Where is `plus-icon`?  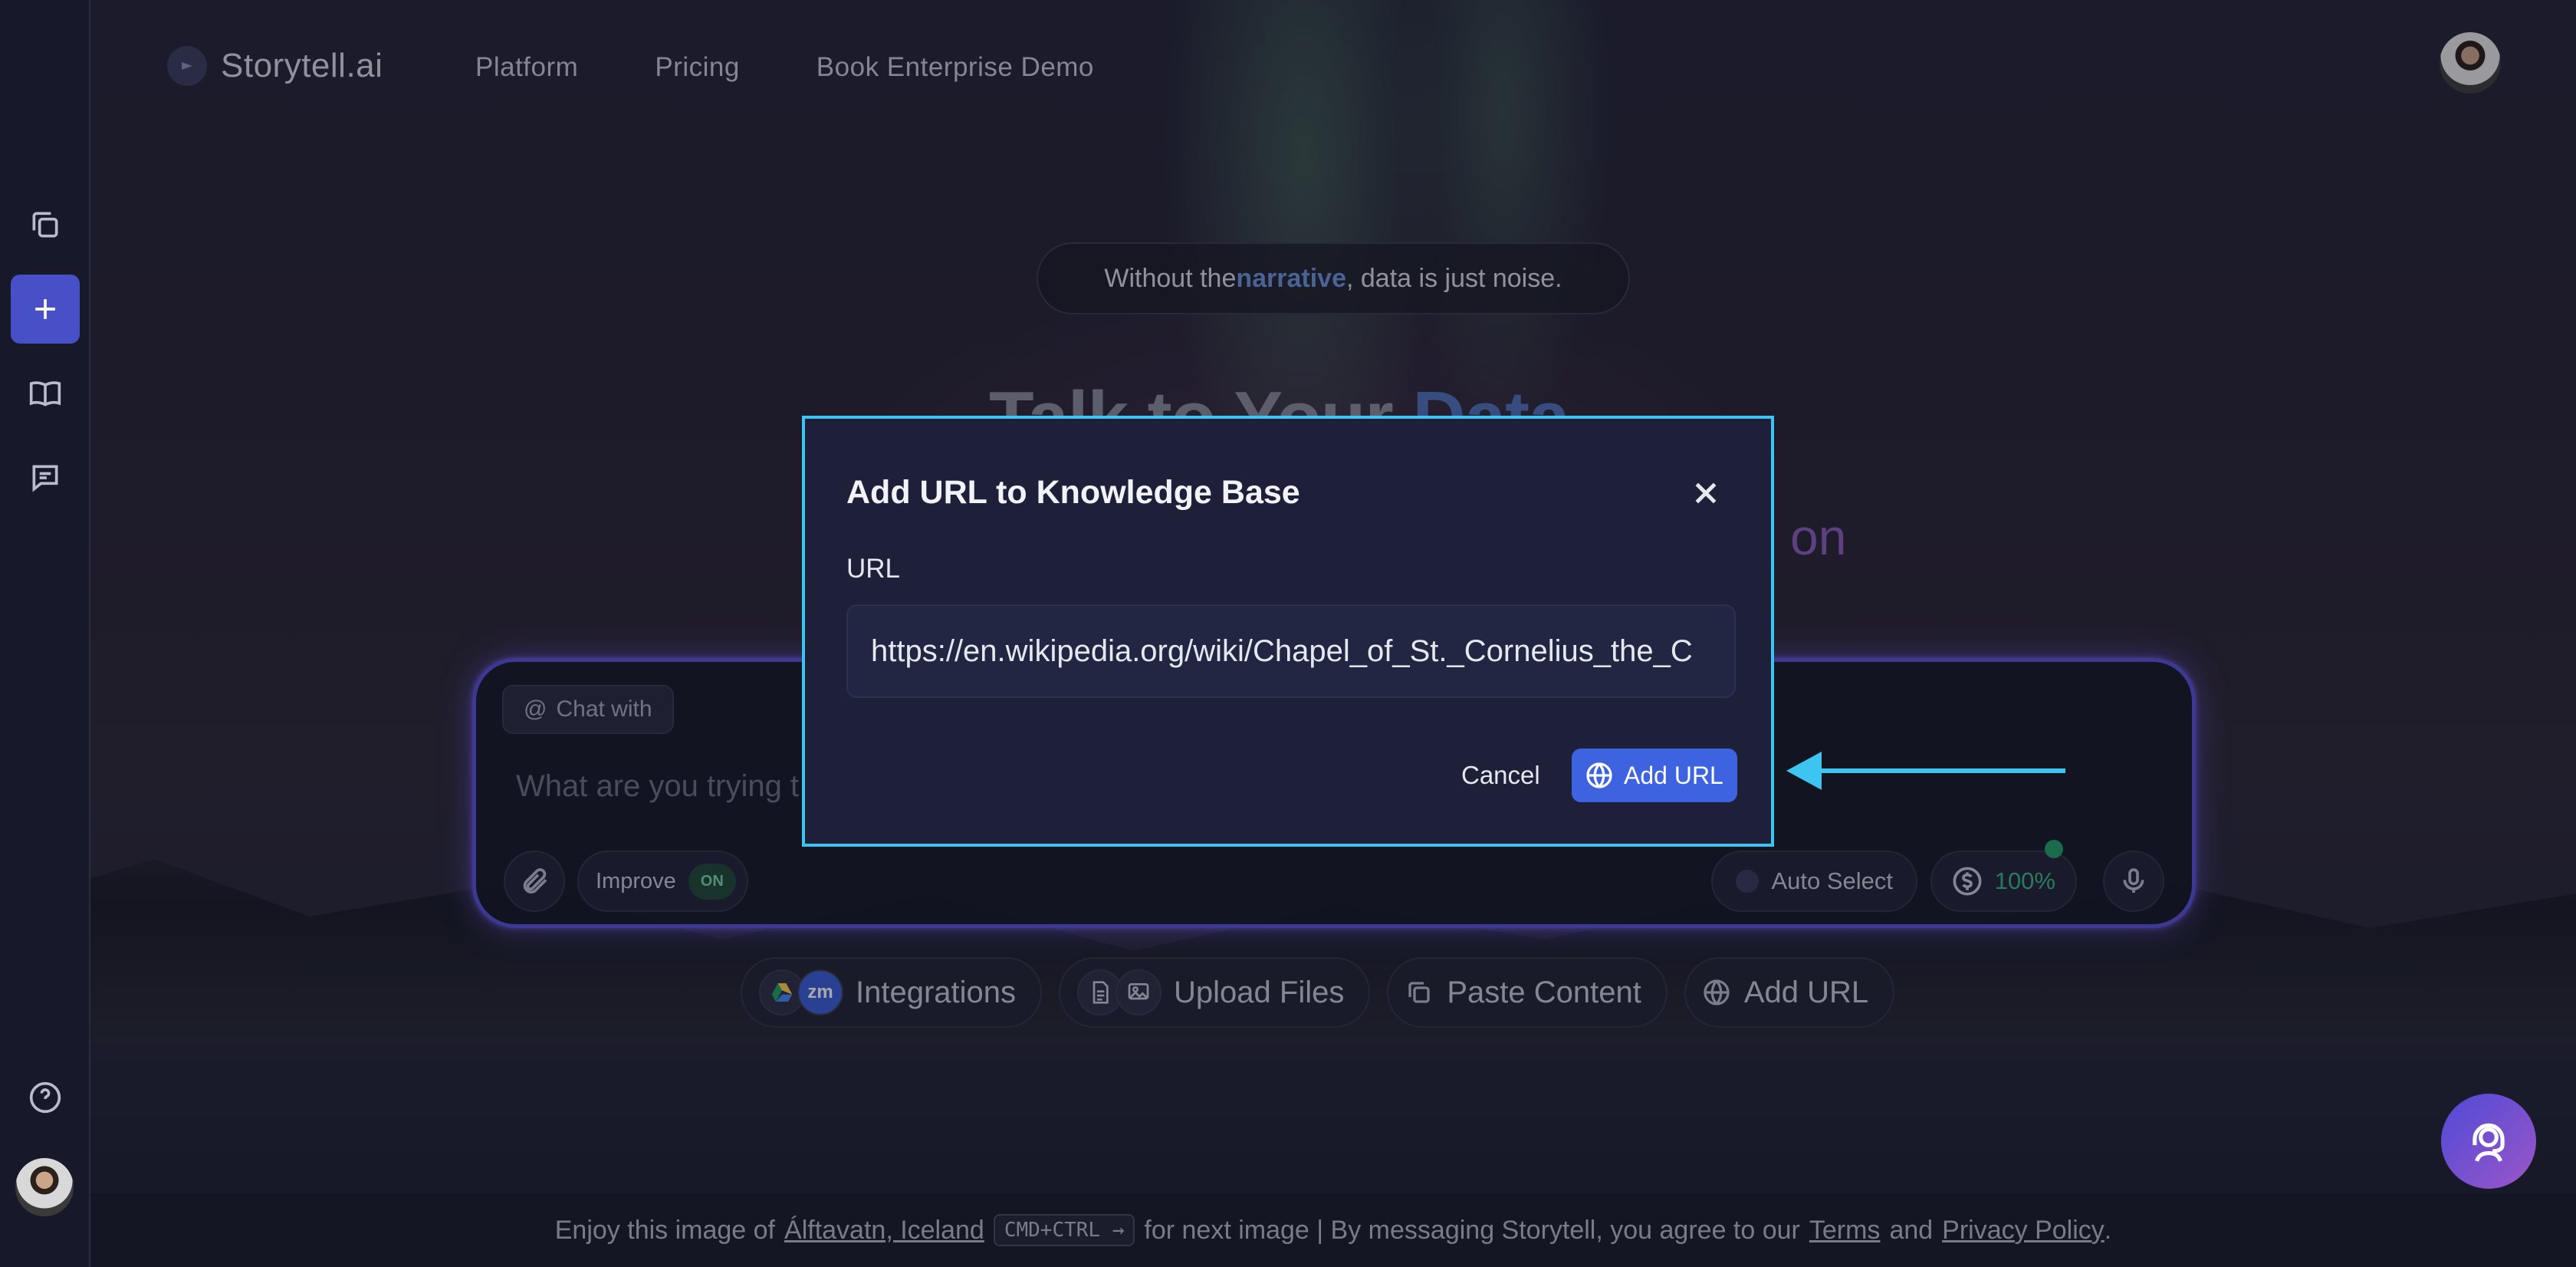 plus-icon is located at coordinates (45, 309).